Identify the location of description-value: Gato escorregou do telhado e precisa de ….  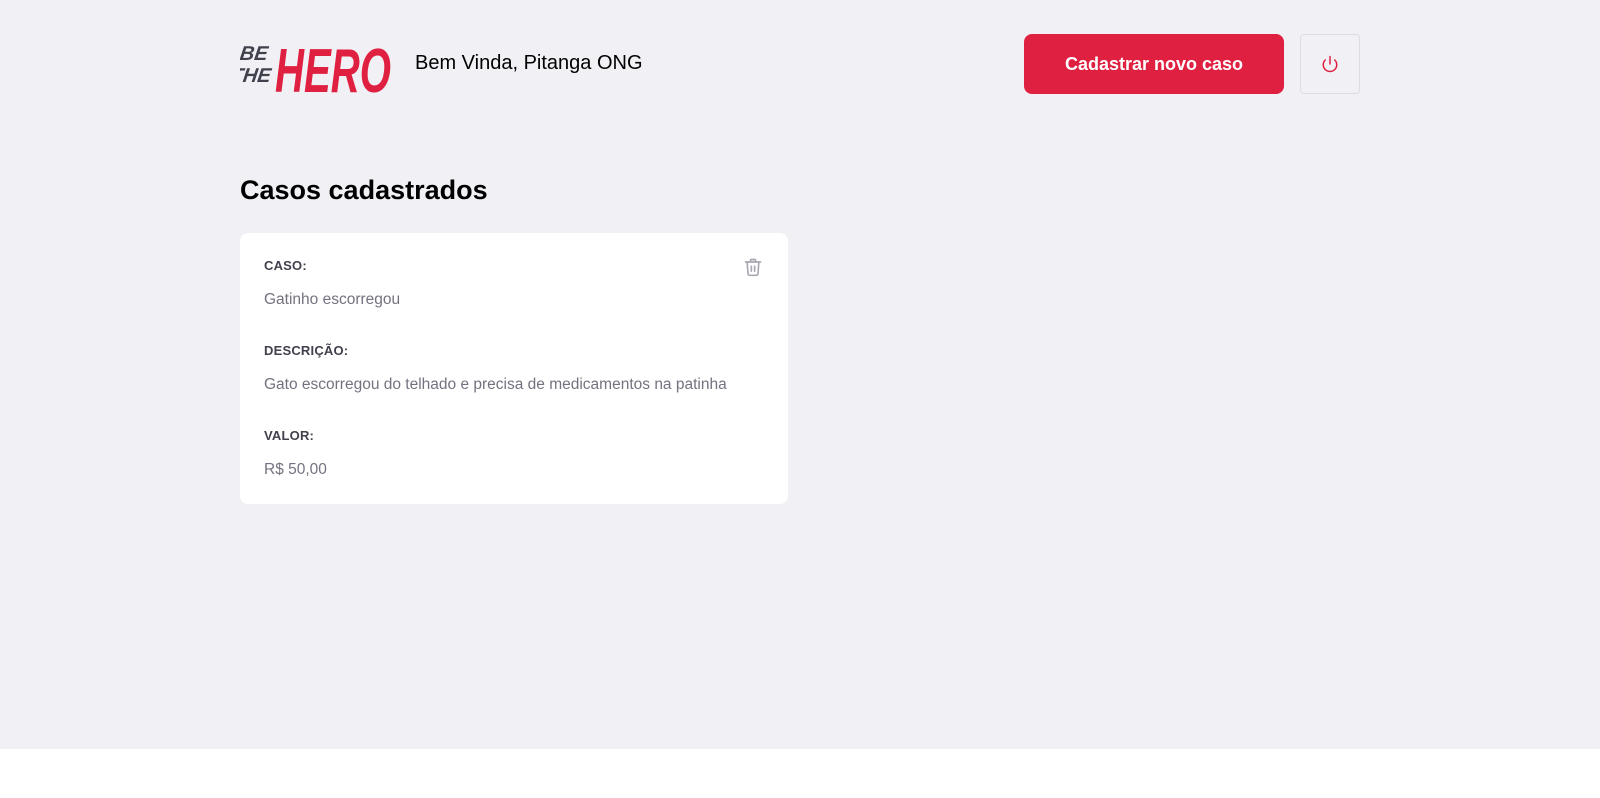
(495, 384).